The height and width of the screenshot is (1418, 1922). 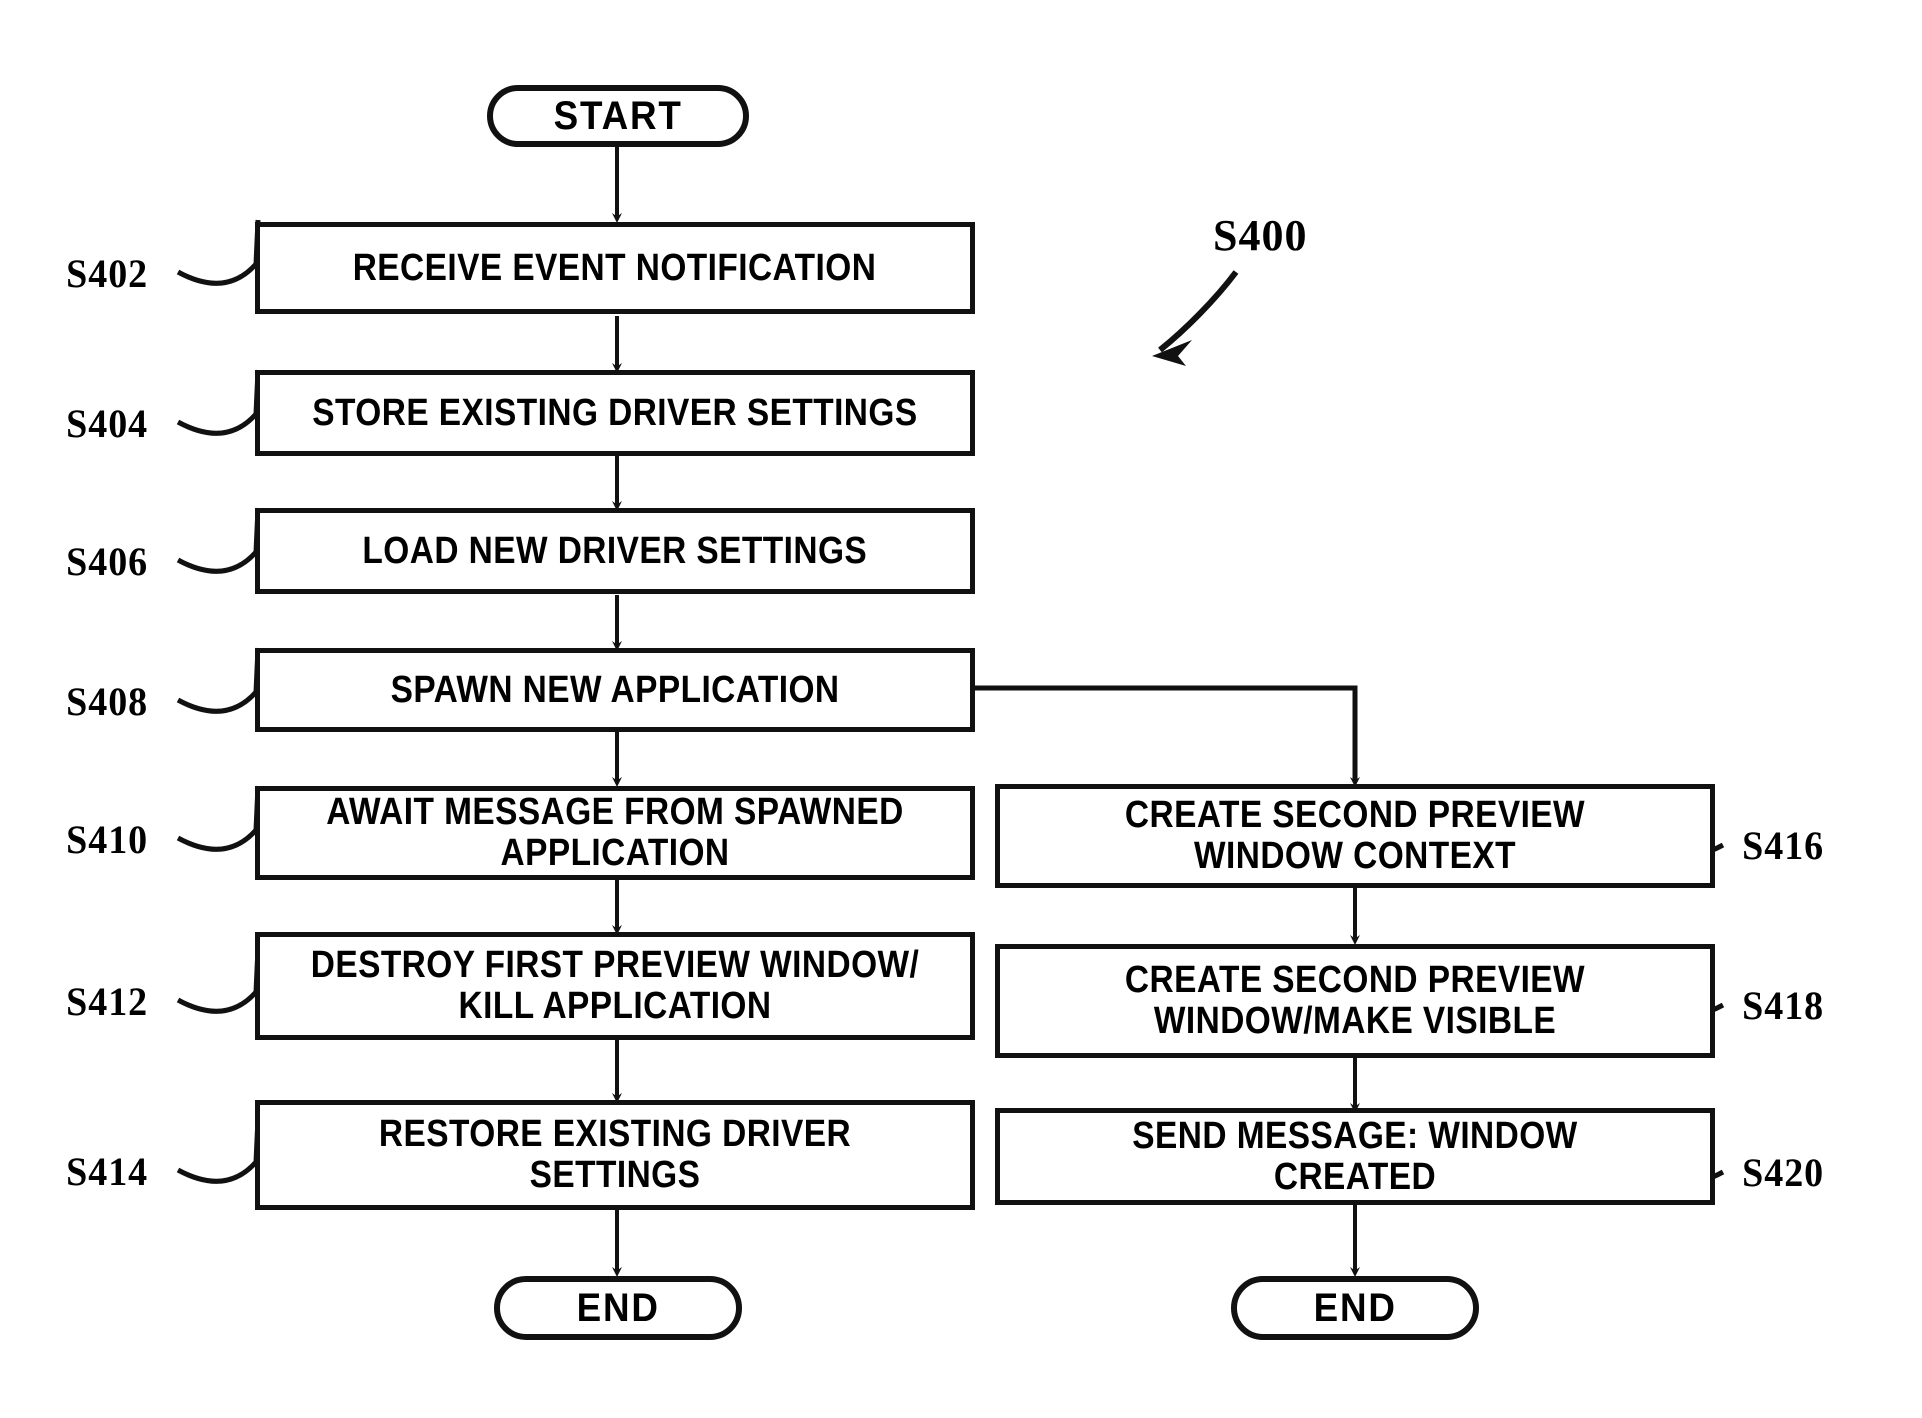 I want to click on node-s408-spawn-new-application: SPAWN NEW APPLICATION, so click(x=615, y=690).